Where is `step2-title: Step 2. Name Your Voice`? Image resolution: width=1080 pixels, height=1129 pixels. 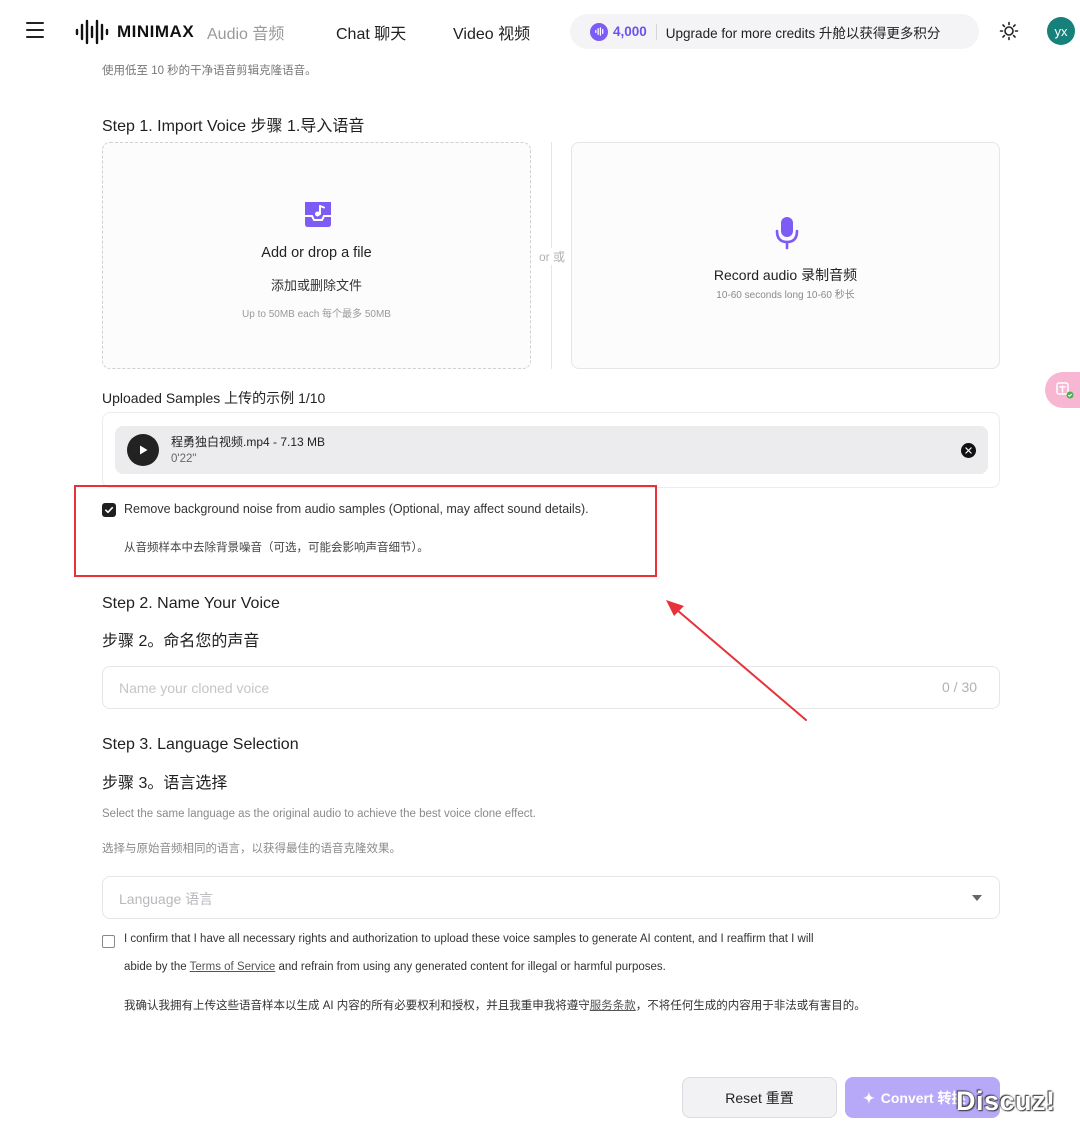 step2-title: Step 2. Name Your Voice is located at coordinates (191, 603).